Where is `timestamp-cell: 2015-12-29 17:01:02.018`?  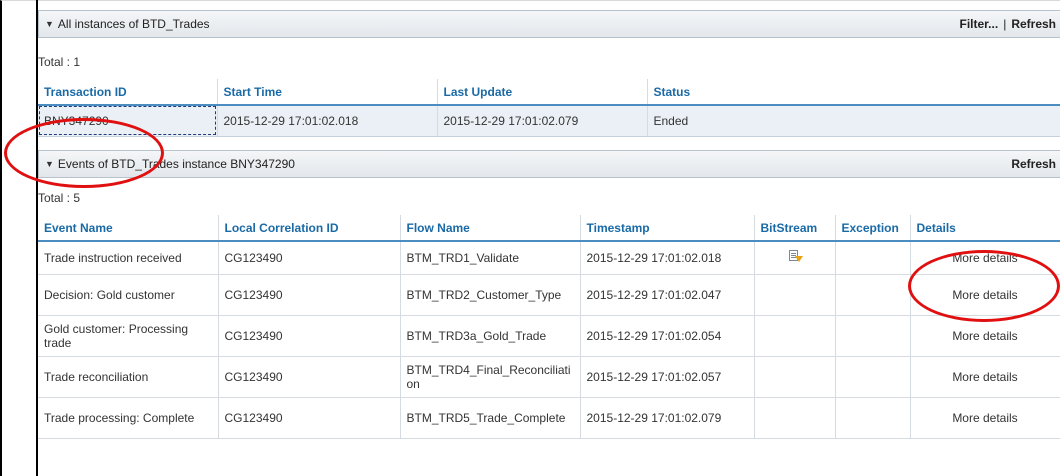 timestamp-cell: 2015-12-29 17:01:02.018 is located at coordinates (667, 258).